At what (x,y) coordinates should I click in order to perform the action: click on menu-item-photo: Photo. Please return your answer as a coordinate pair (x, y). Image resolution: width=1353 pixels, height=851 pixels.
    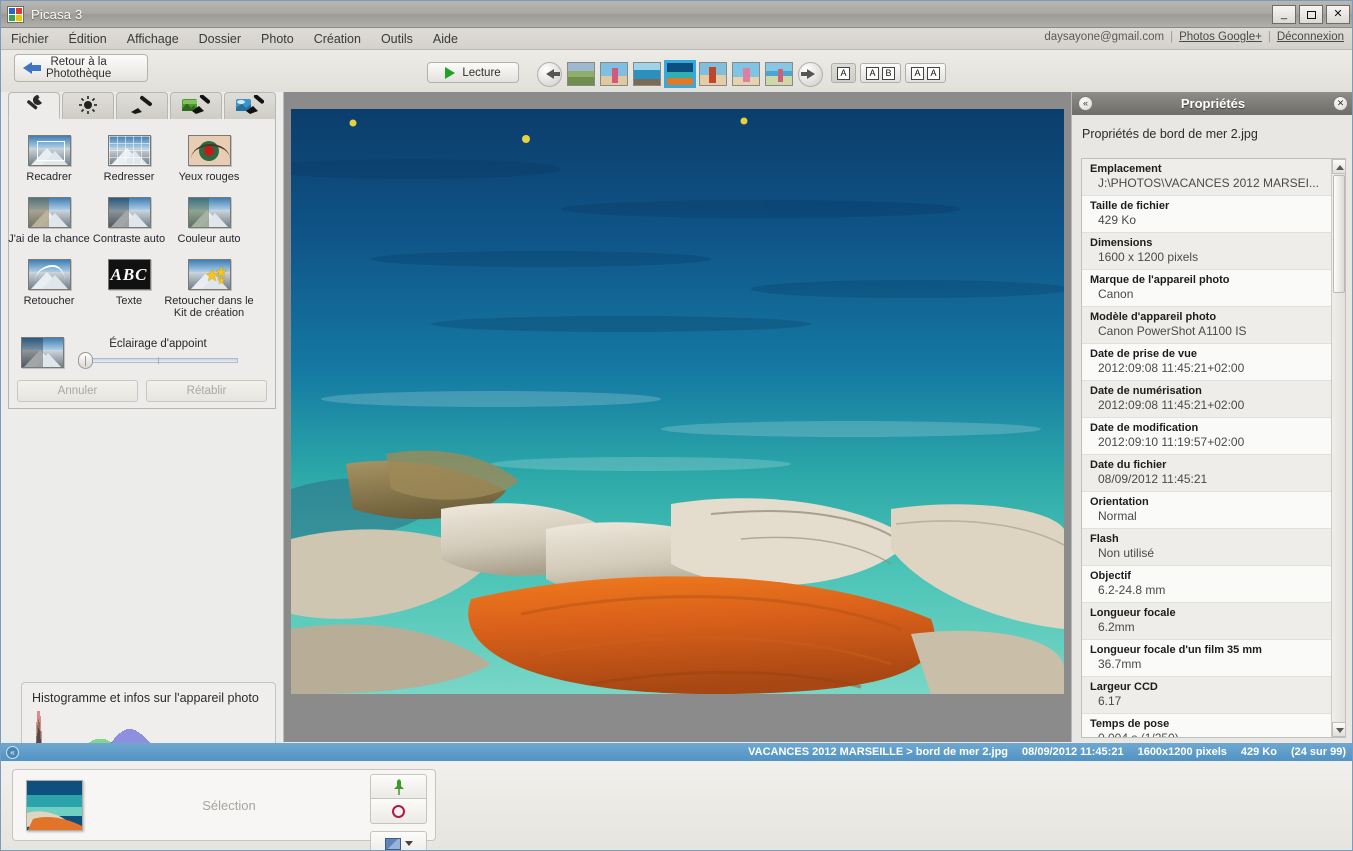
    Looking at the image, I should click on (277, 39).